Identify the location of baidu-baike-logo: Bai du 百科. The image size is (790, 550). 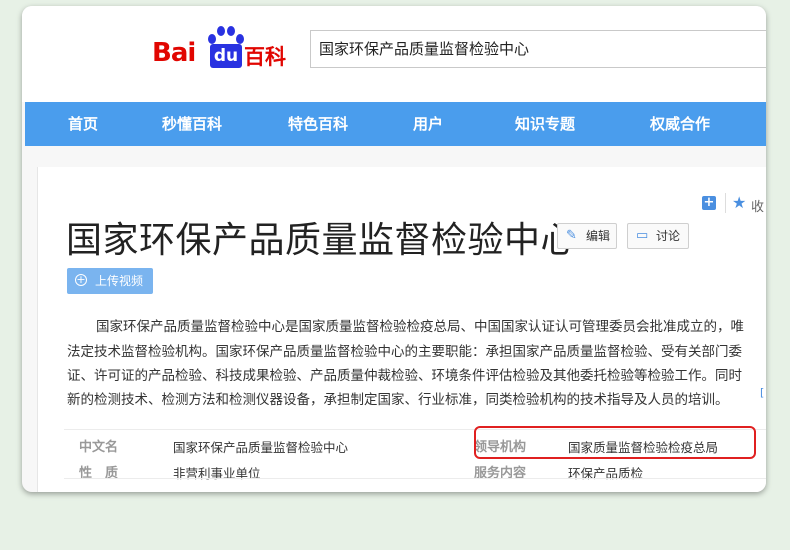
(222, 48).